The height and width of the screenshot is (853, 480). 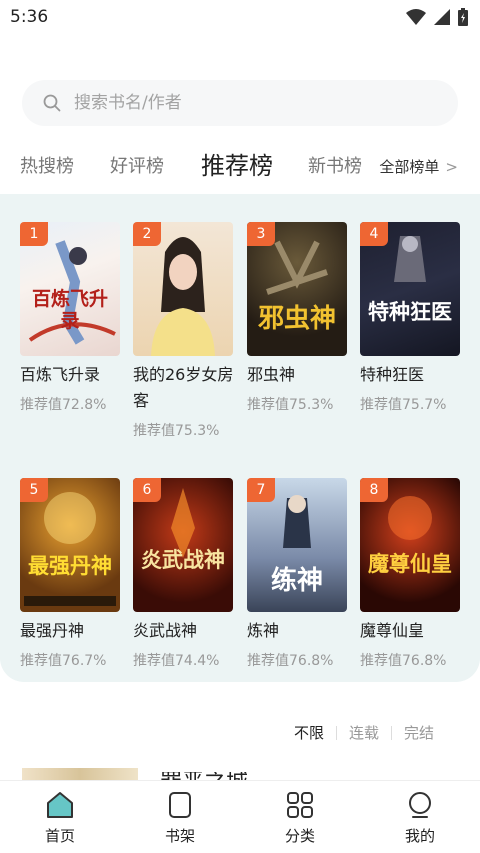 What do you see at coordinates (47, 165) in the screenshot?
I see `tab-hot-search: 热搜榜` at bounding box center [47, 165].